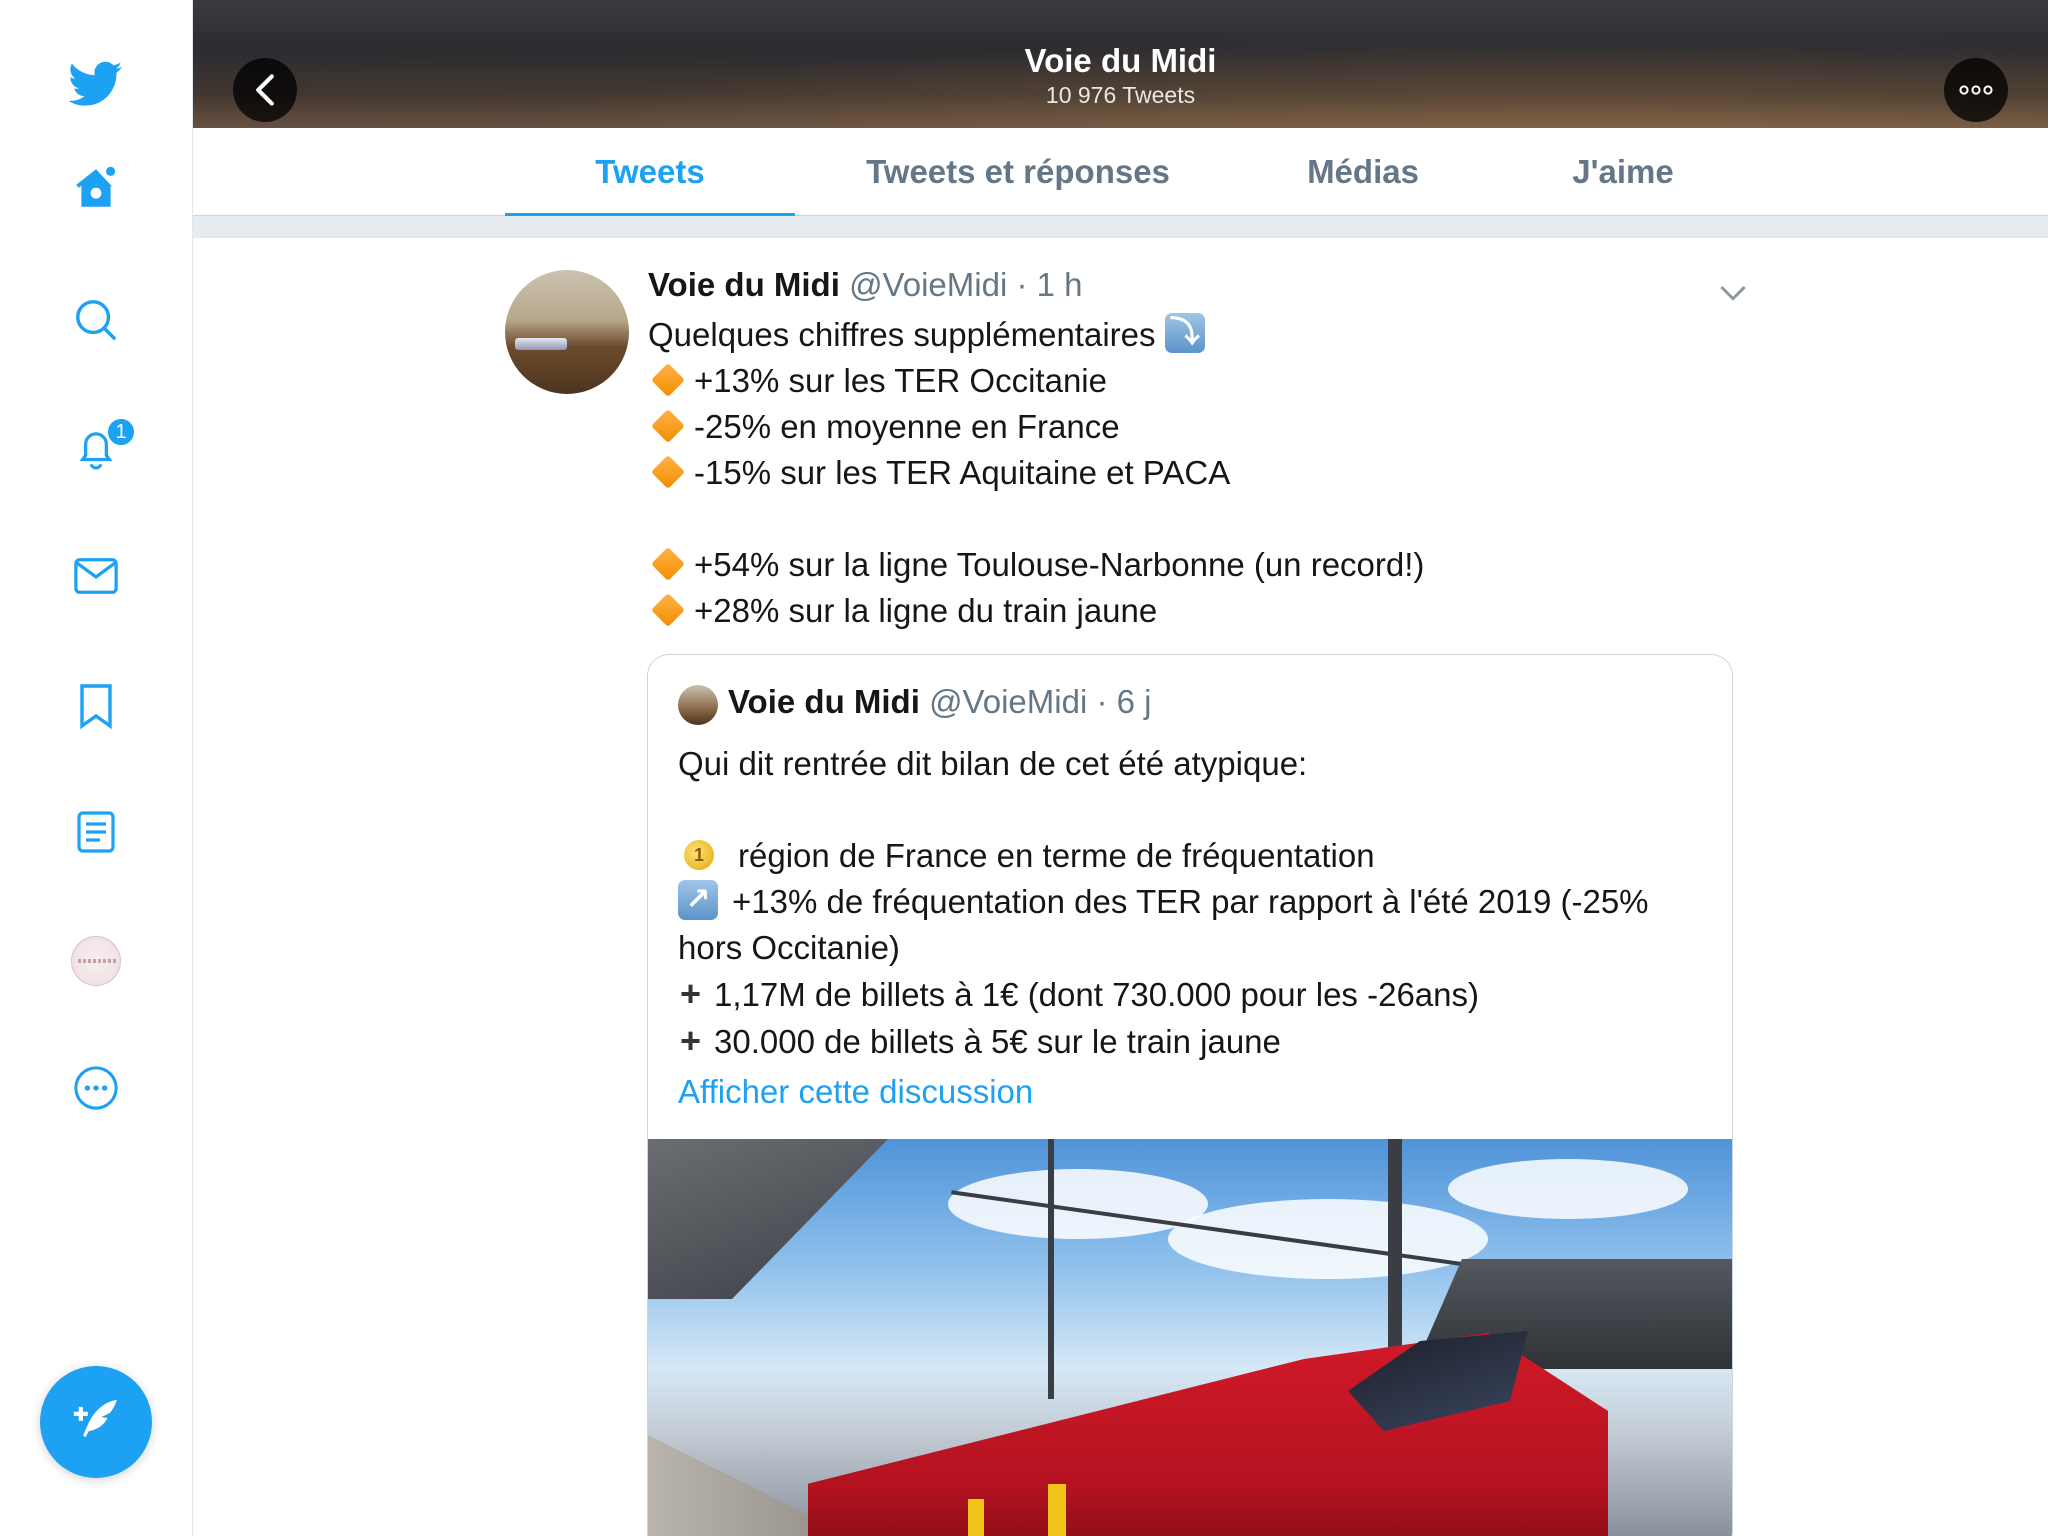  I want to click on tweet-author-handle: @VoieMidi, so click(928, 284).